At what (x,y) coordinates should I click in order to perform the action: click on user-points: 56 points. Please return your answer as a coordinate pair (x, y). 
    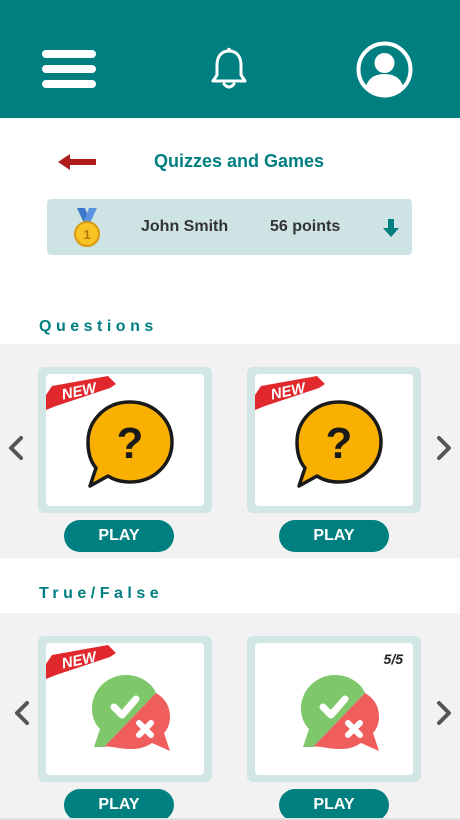
    Looking at the image, I should click on (305, 226).